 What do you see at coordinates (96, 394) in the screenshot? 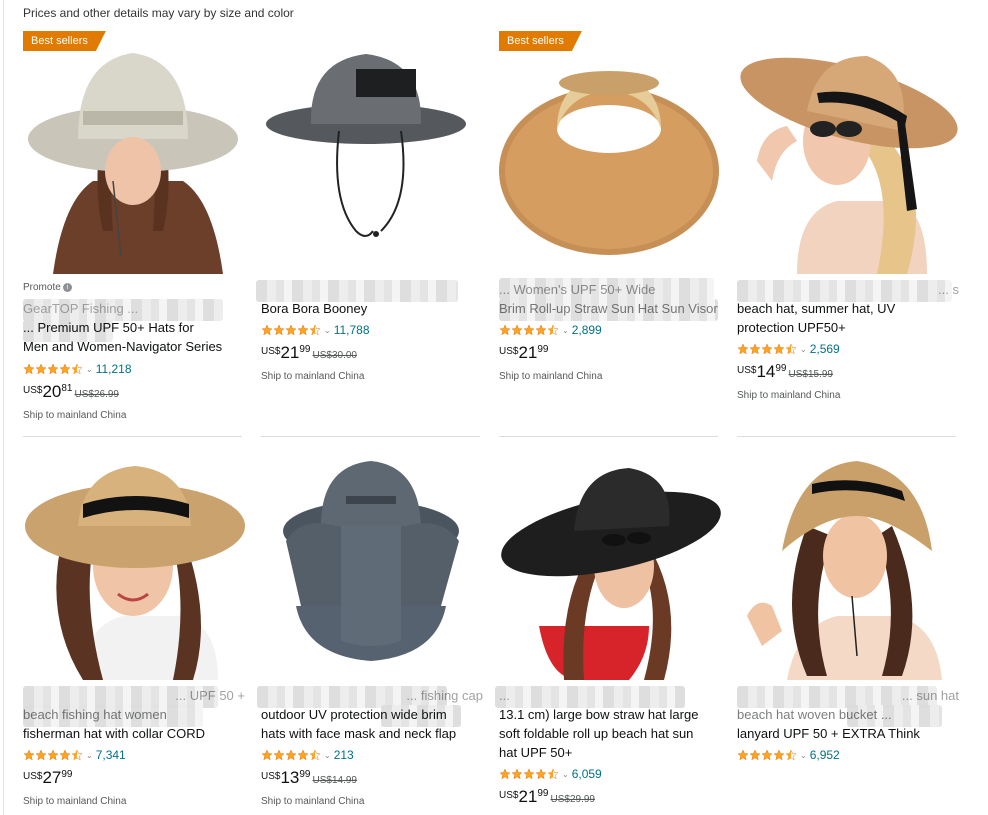
I see `list-price: US$26.99` at bounding box center [96, 394].